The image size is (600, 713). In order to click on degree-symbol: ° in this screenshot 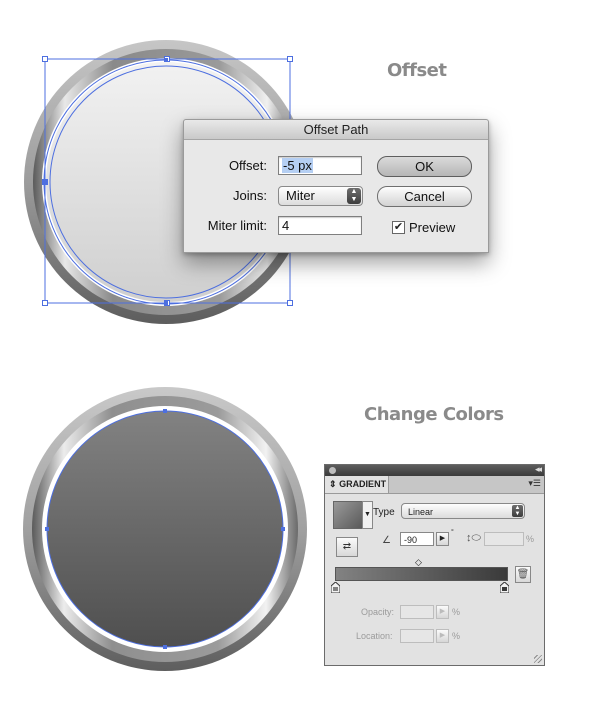, I will do `click(452, 532)`.